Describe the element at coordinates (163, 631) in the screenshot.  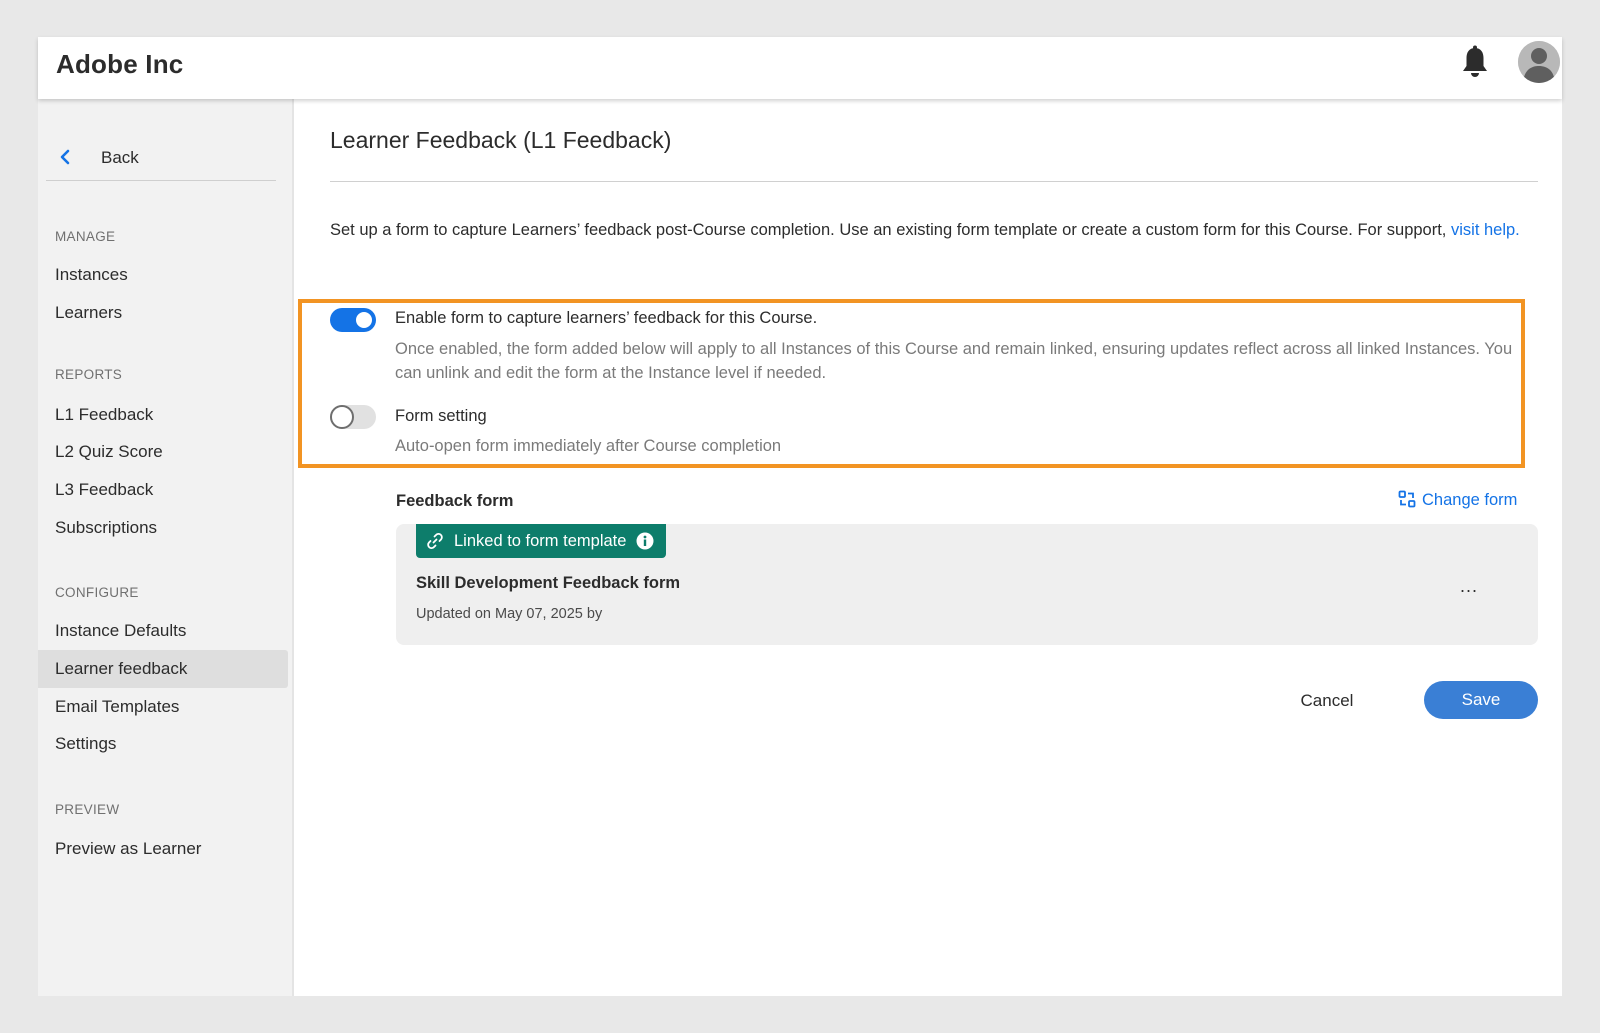
I see `sidebar-item-instance-defaults: Instance Defaults` at that location.